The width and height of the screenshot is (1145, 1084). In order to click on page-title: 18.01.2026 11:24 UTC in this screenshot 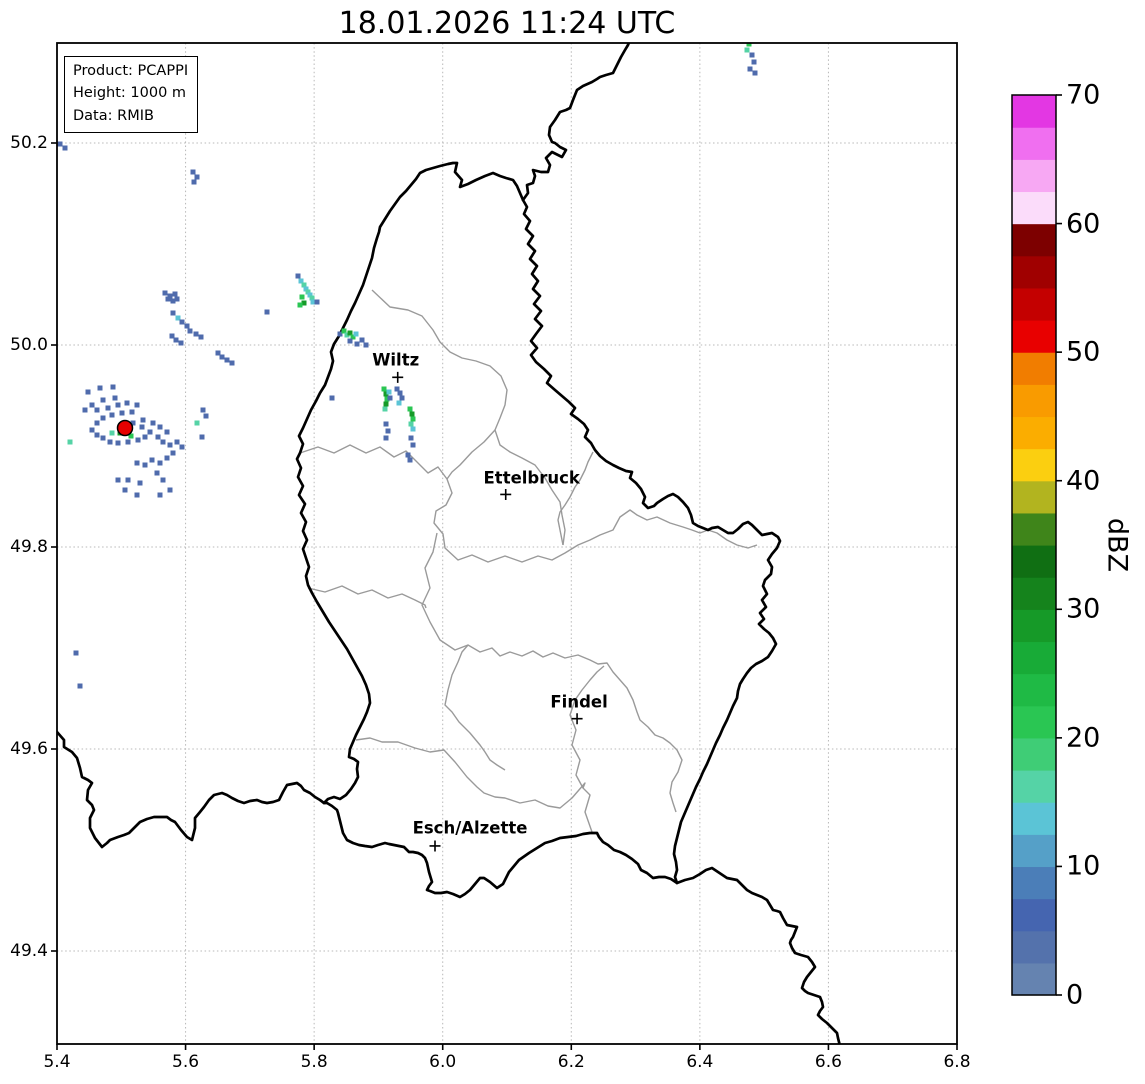, I will do `click(507, 23)`.